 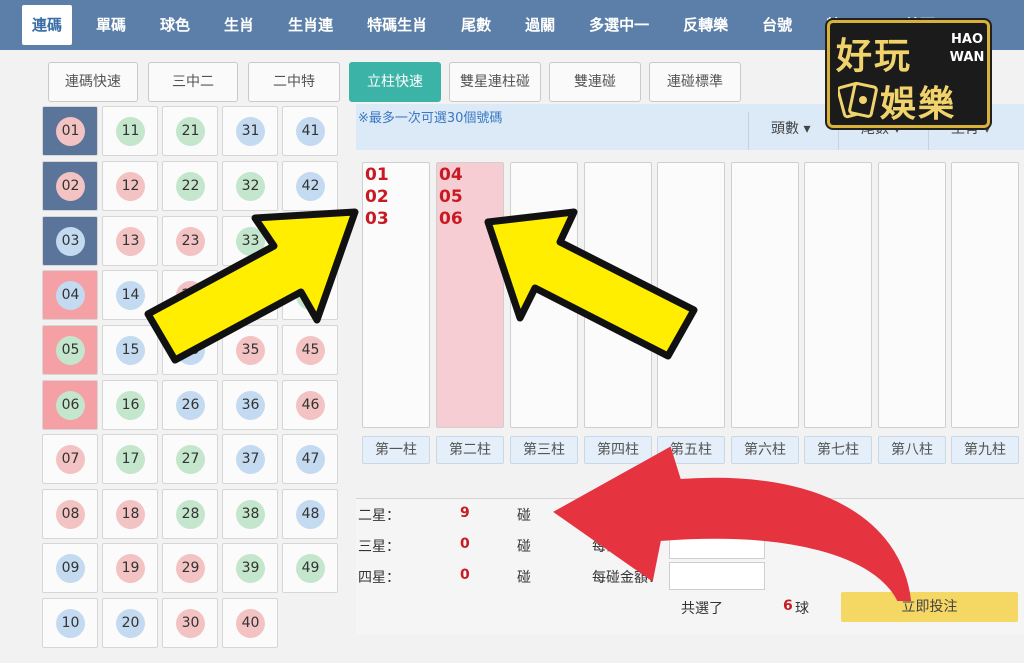 I want to click on yellow-arrow-right, so click(x=591, y=284).